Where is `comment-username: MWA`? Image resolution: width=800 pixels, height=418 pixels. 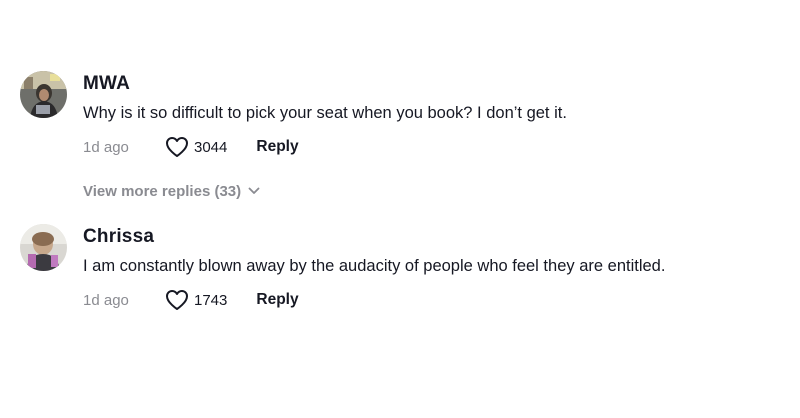 comment-username: MWA is located at coordinates (106, 84).